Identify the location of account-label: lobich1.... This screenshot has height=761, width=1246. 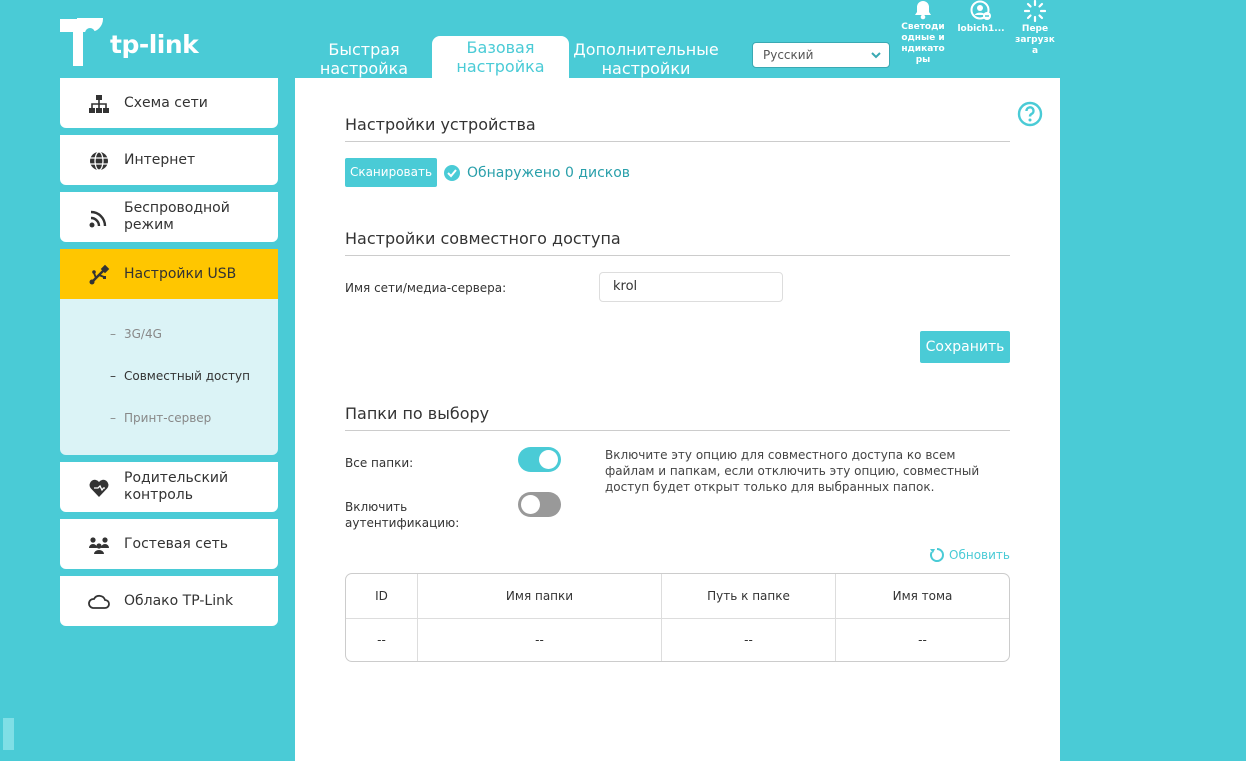
(981, 29).